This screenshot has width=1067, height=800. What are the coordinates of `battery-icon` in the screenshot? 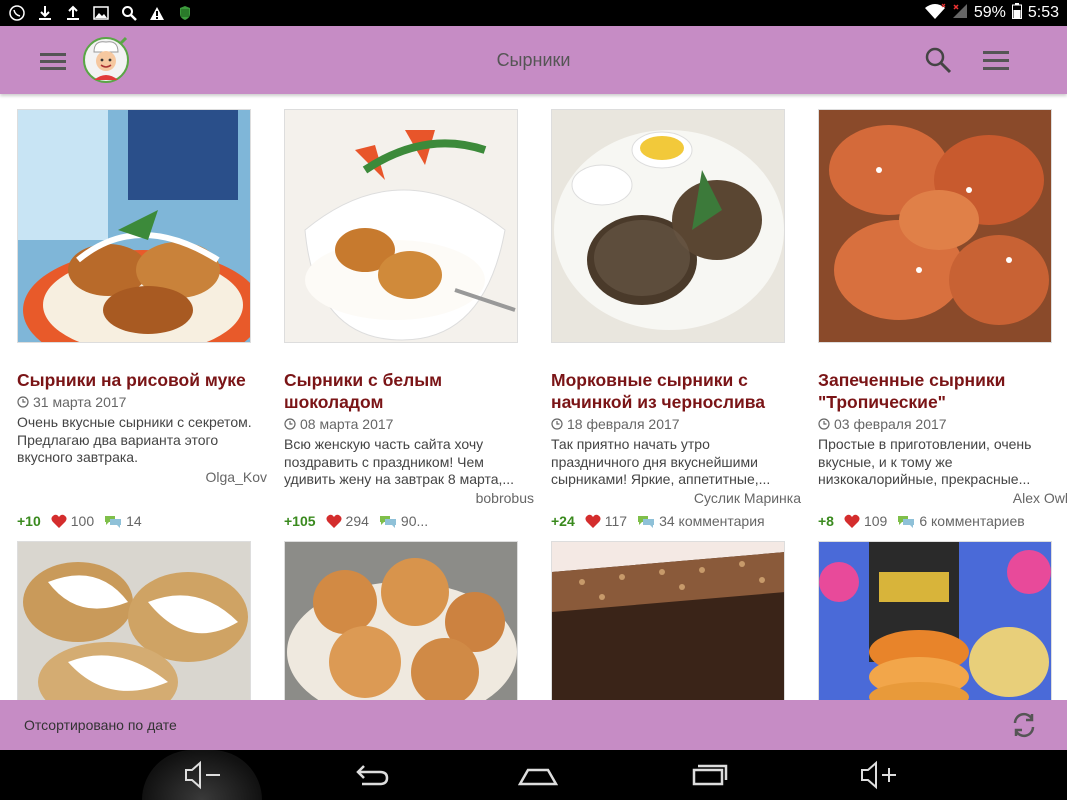 It's located at (1016, 13).